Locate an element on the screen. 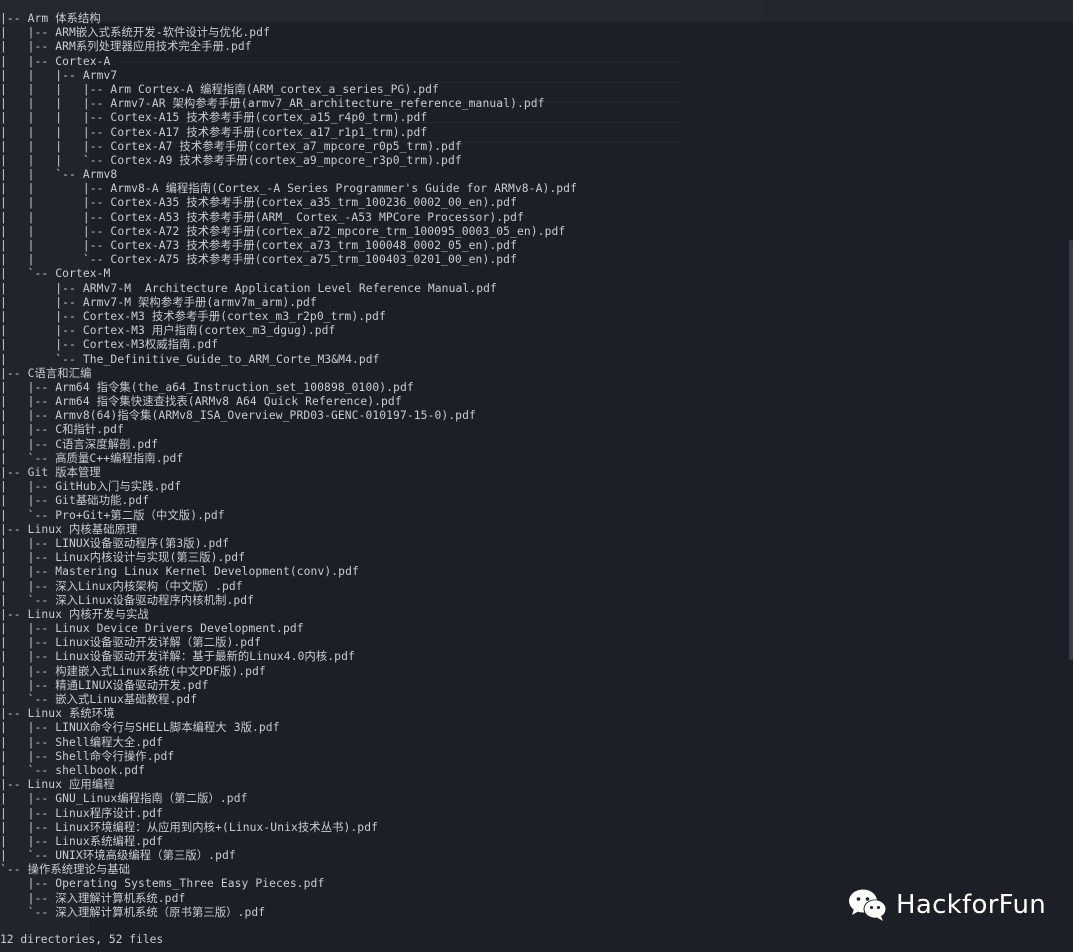 This screenshot has width=1073, height=952. tree-line: | |-- 深入Linux内核架构（中文版）.pdf is located at coordinates (121, 586).